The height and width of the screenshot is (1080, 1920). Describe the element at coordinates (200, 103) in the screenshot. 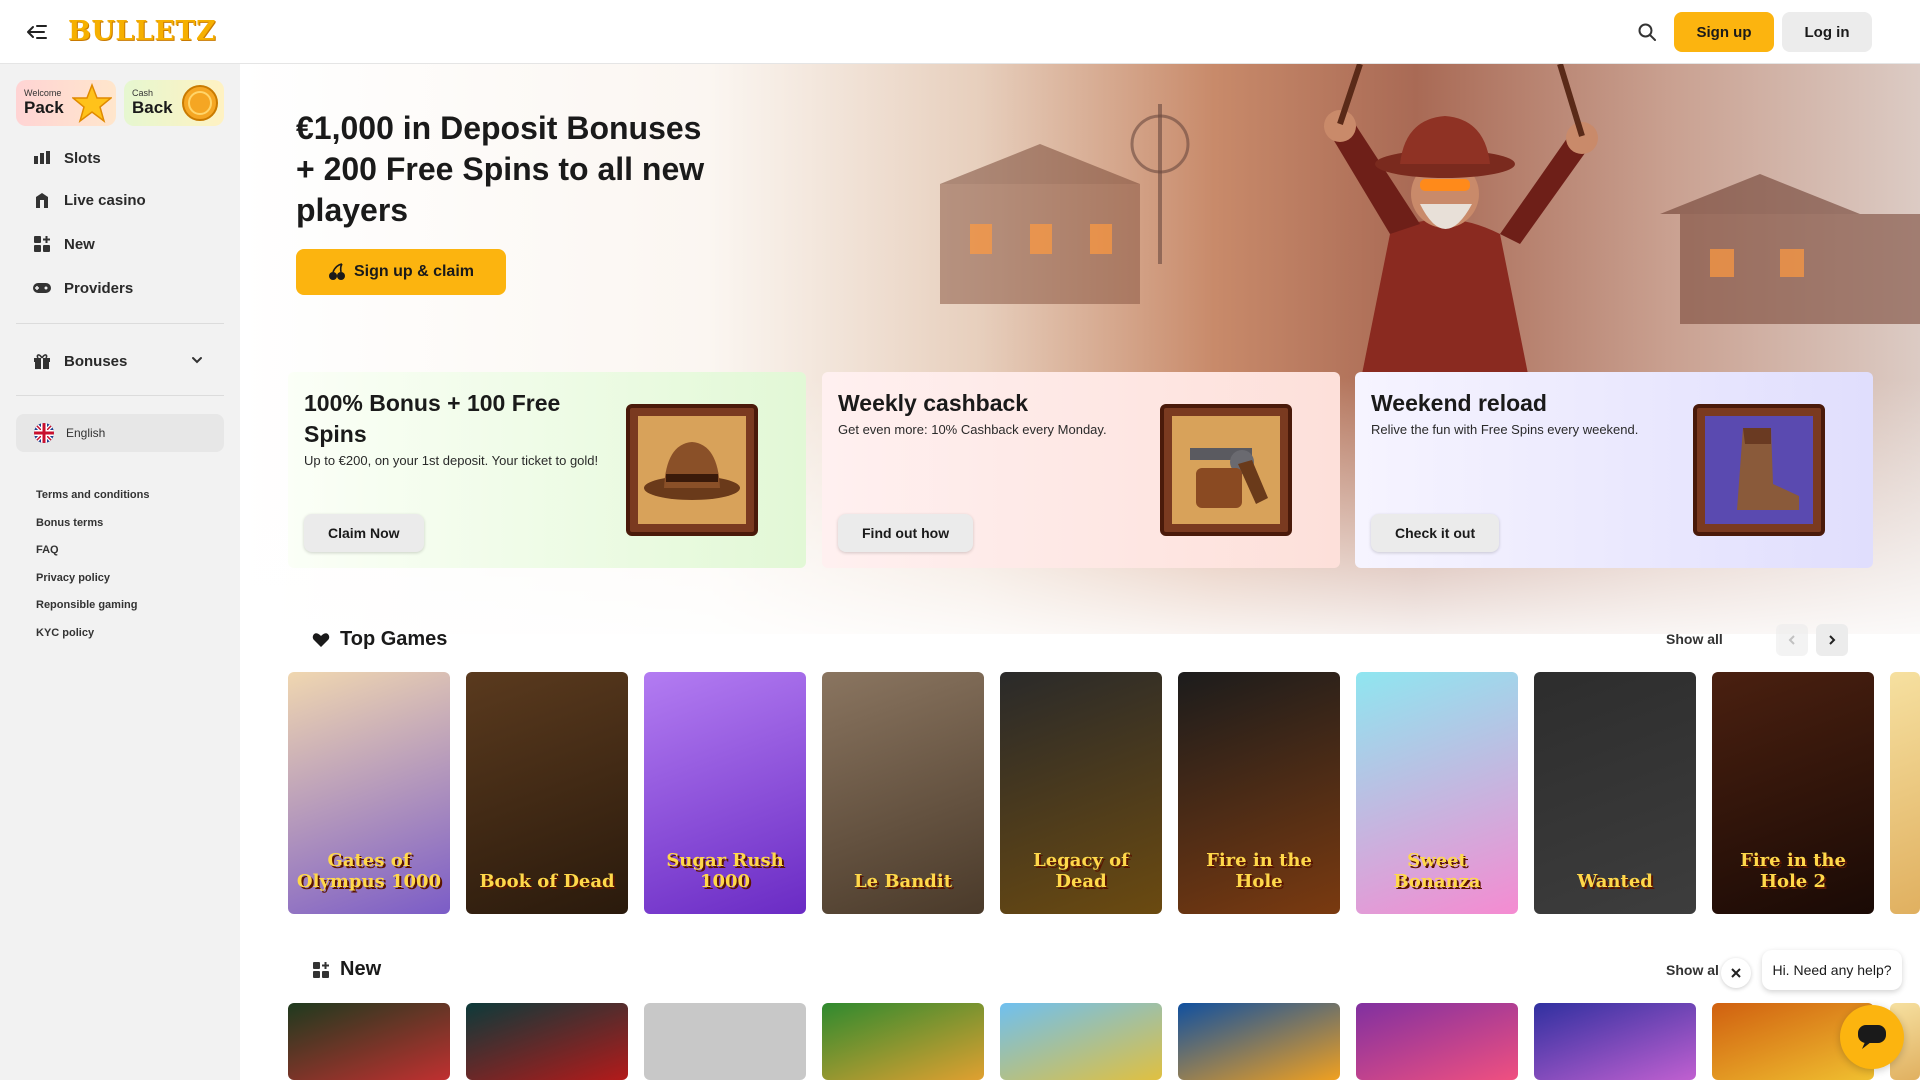

I see `coin-icon` at that location.